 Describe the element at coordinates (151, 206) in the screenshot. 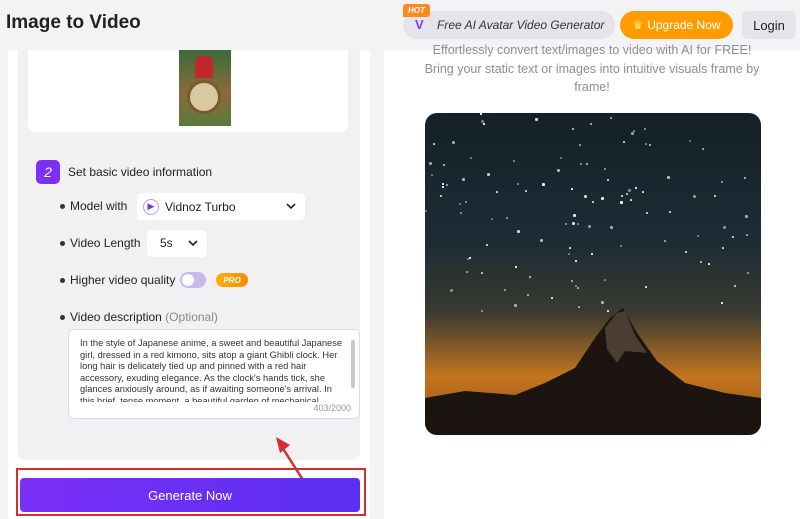

I see `vidnoz-model-icon: ▶` at that location.